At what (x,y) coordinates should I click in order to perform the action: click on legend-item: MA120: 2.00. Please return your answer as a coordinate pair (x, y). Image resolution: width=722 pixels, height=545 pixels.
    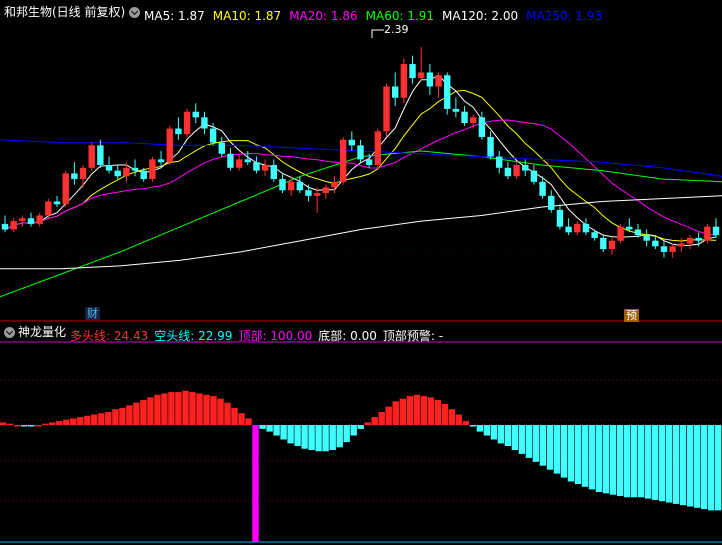
    Looking at the image, I should click on (480, 16).